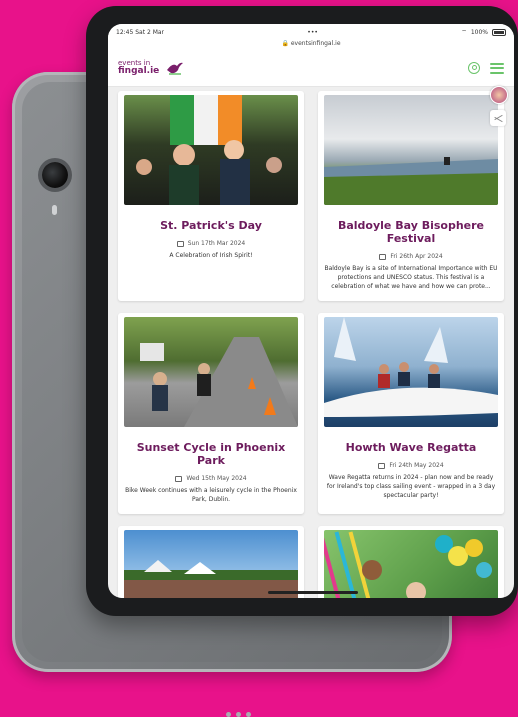 This screenshot has height=717, width=518. I want to click on event-title: Sunset Cycle in Phoenix Park, so click(211, 454).